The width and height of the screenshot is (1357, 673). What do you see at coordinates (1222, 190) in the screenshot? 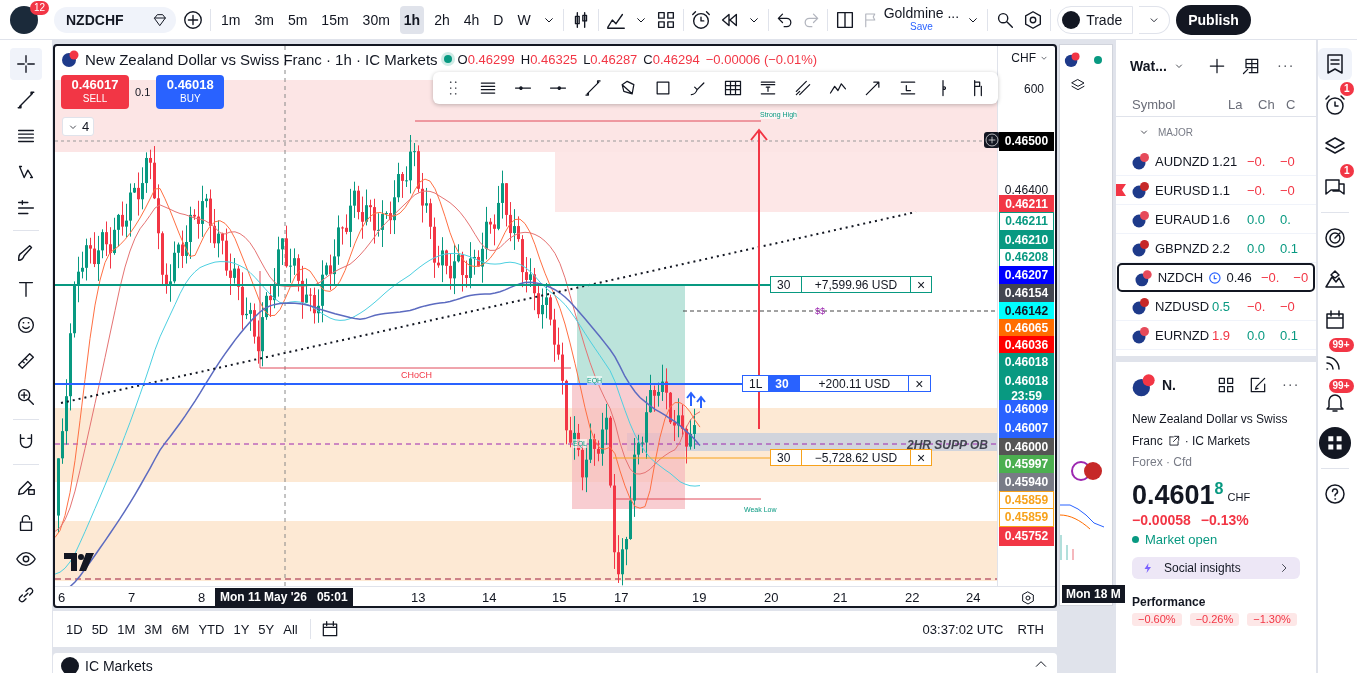
I see `last-price: 1.1` at bounding box center [1222, 190].